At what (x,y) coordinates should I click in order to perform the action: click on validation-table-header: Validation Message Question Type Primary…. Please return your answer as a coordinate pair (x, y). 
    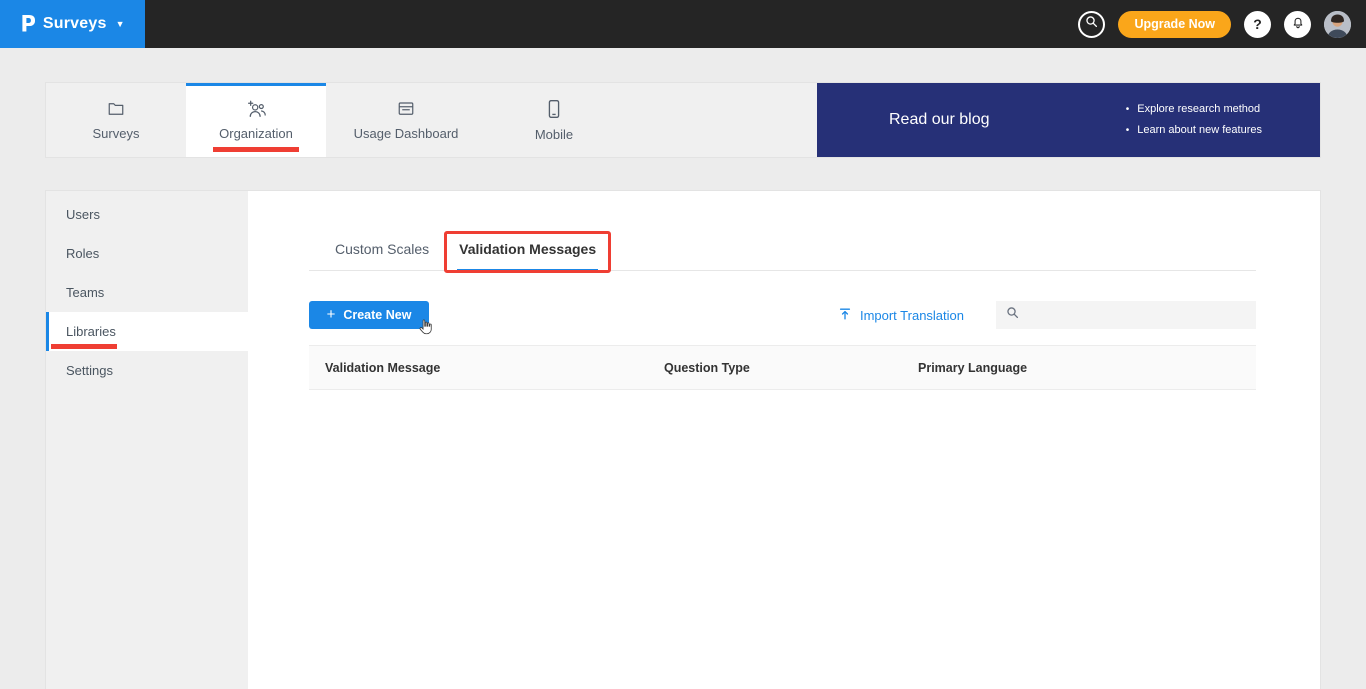
    Looking at the image, I should click on (782, 367).